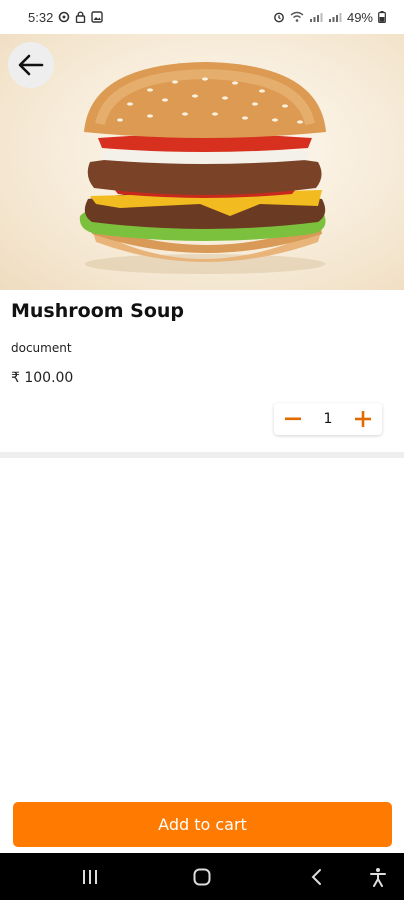 Image resolution: width=404 pixels, height=900 pixels. I want to click on quantity-value: 1, so click(328, 419).